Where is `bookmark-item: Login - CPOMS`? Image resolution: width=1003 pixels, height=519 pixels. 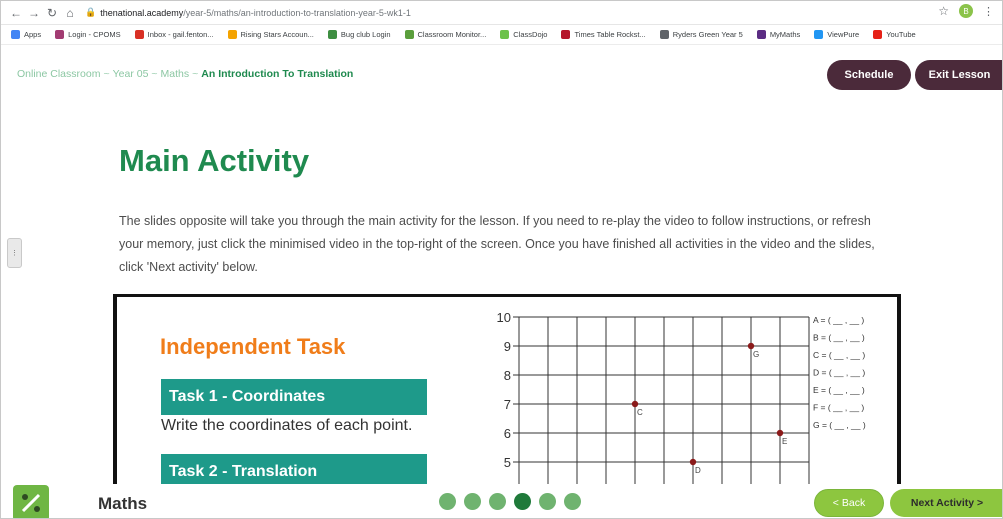 bookmark-item: Login - CPOMS is located at coordinates (88, 34).